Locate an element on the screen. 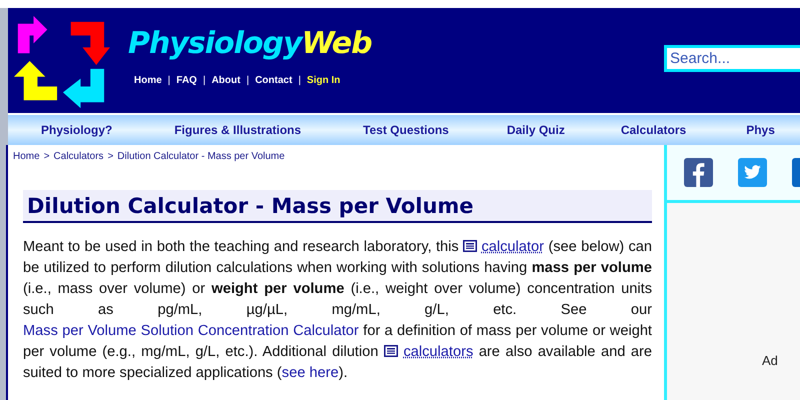  nav-link: Calculators is located at coordinates (653, 130).